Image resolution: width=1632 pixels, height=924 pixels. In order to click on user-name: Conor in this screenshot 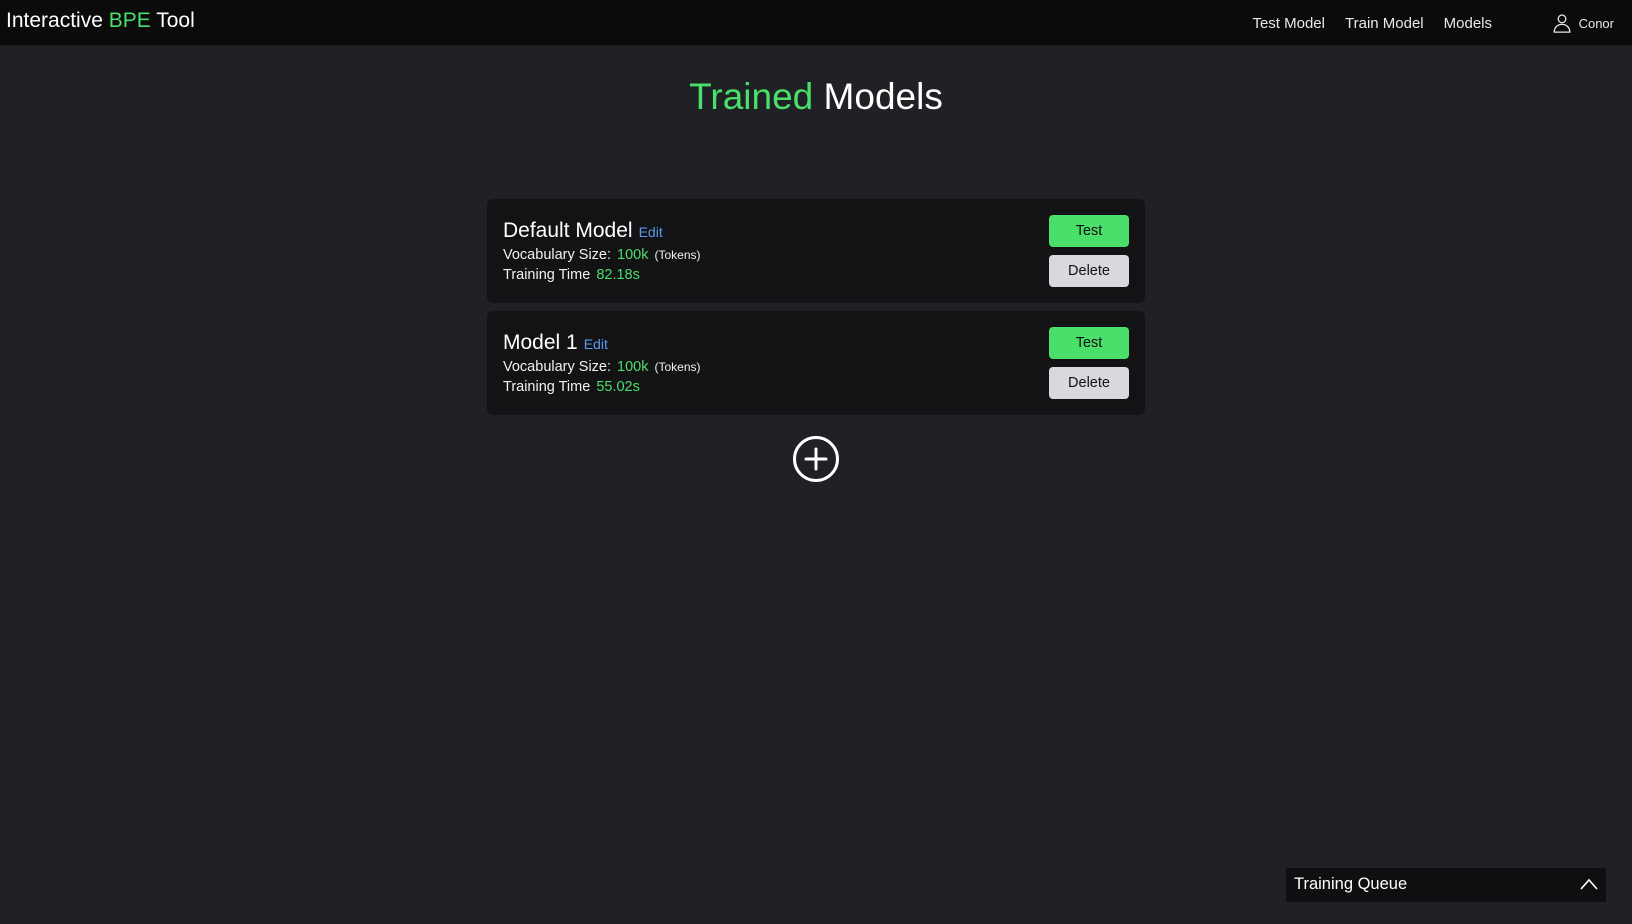, I will do `click(1596, 23)`.